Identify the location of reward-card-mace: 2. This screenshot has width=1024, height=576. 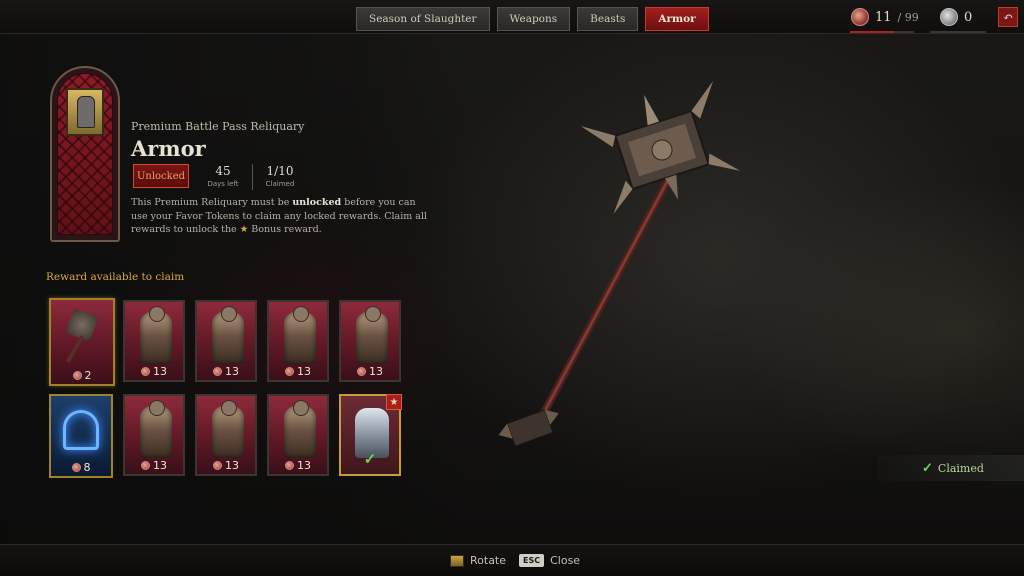
(82, 342).